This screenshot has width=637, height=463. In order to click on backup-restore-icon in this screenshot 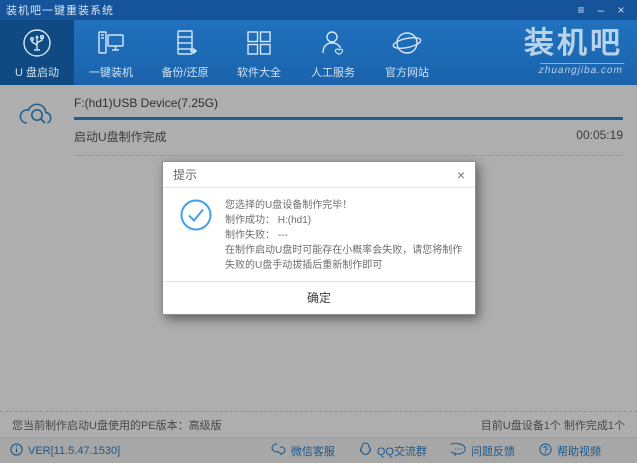, I will do `click(185, 43)`.